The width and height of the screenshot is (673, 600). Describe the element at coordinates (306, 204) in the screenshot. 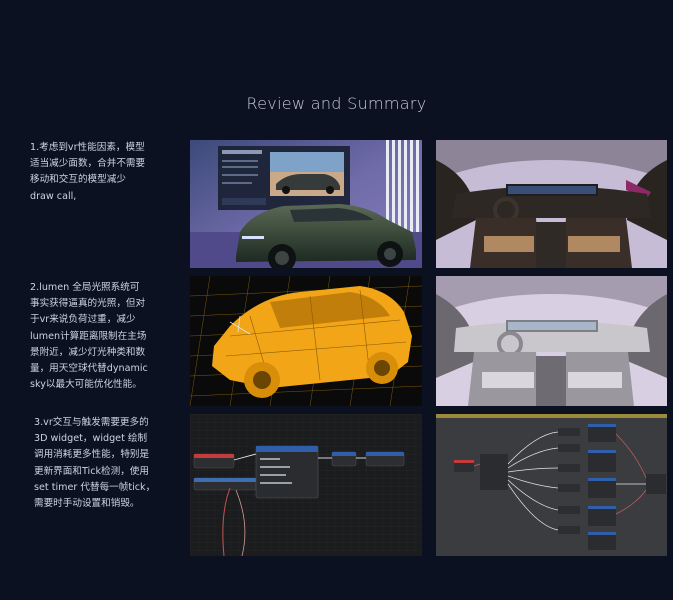

I see `car-showroom-render-image` at that location.